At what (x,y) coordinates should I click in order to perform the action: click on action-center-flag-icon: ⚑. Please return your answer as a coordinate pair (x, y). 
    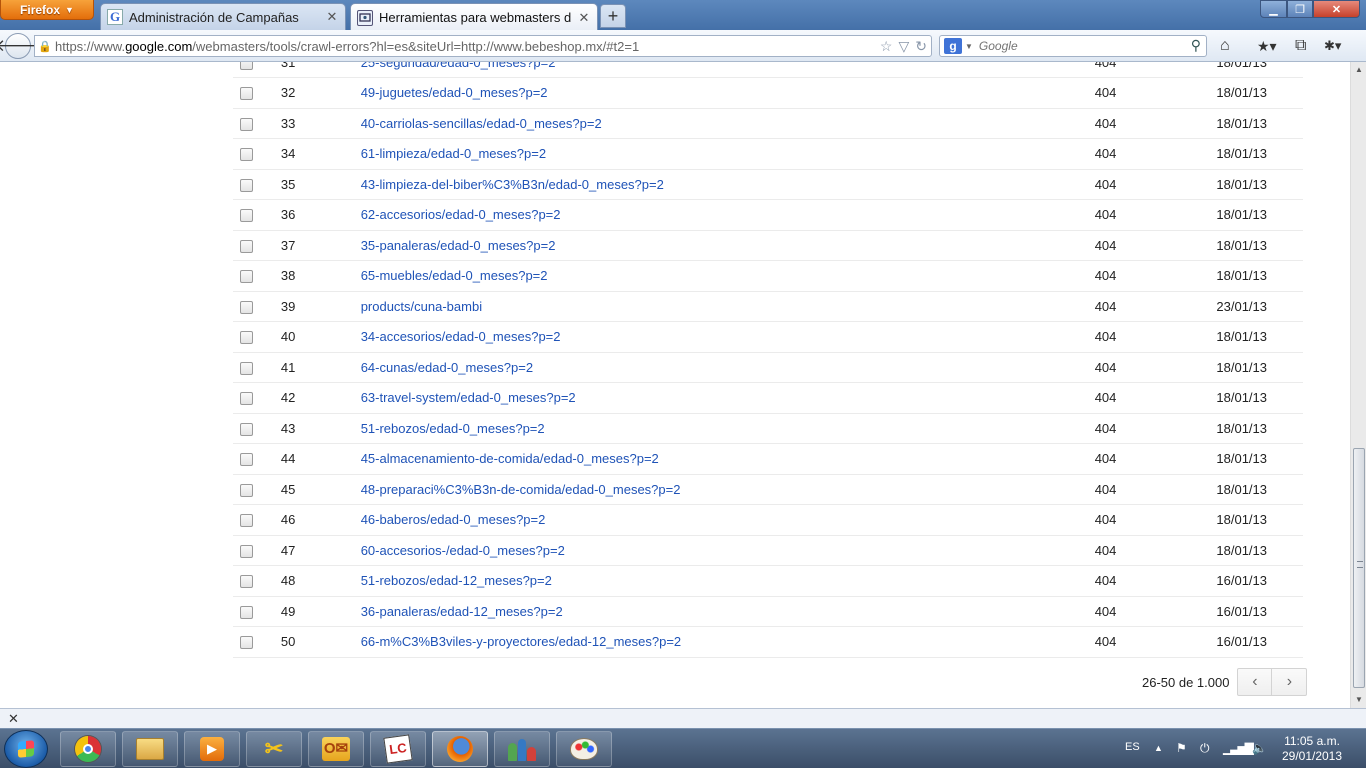
    Looking at the image, I should click on (1181, 748).